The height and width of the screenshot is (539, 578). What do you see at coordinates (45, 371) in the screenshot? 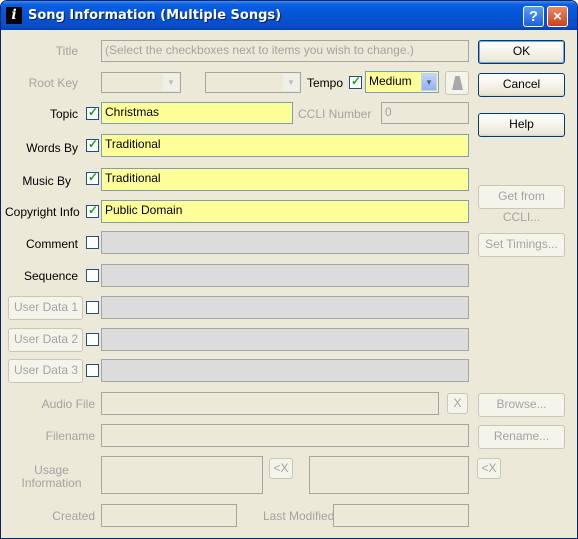
I see `user-data-3-button: User Data 3` at bounding box center [45, 371].